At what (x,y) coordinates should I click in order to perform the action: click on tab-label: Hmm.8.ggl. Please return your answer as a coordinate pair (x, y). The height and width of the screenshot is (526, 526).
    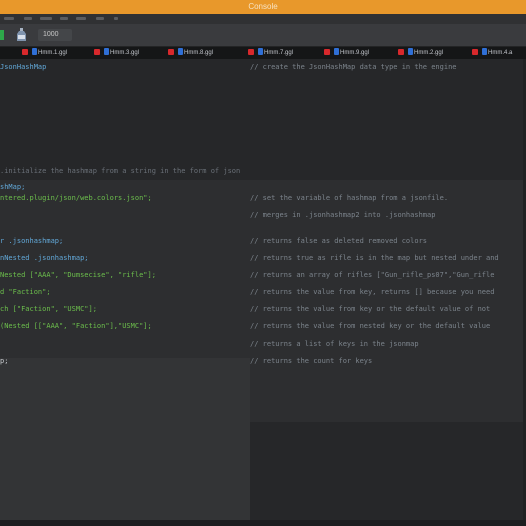
    Looking at the image, I should click on (199, 53).